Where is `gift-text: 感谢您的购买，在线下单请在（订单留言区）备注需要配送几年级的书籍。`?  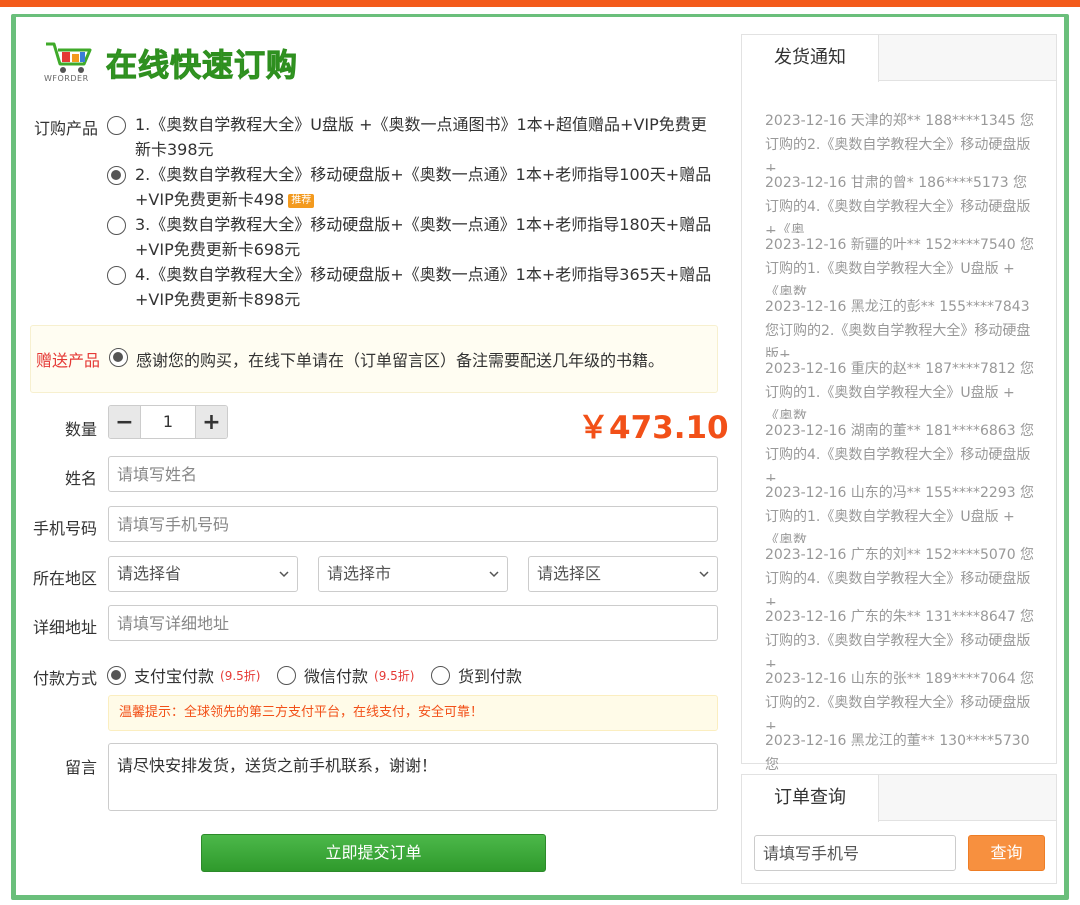
gift-text: 感谢您的购买，在线下单请在（订单留言区）备注需要配送几年级的书籍。 is located at coordinates (400, 360).